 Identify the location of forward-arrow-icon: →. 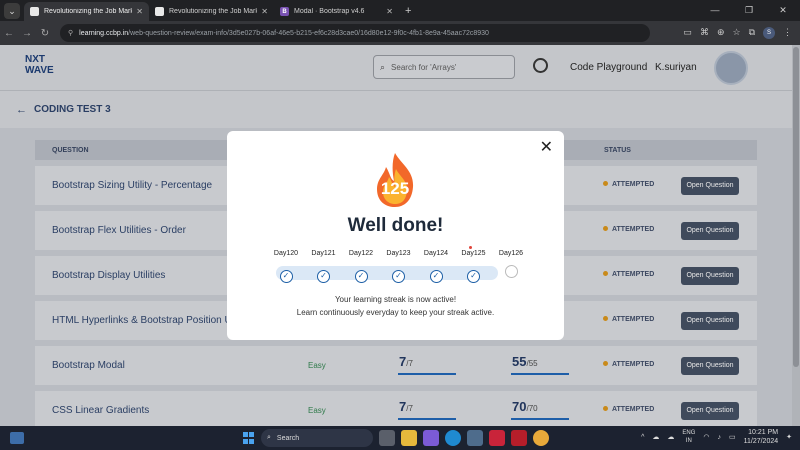
(27, 33).